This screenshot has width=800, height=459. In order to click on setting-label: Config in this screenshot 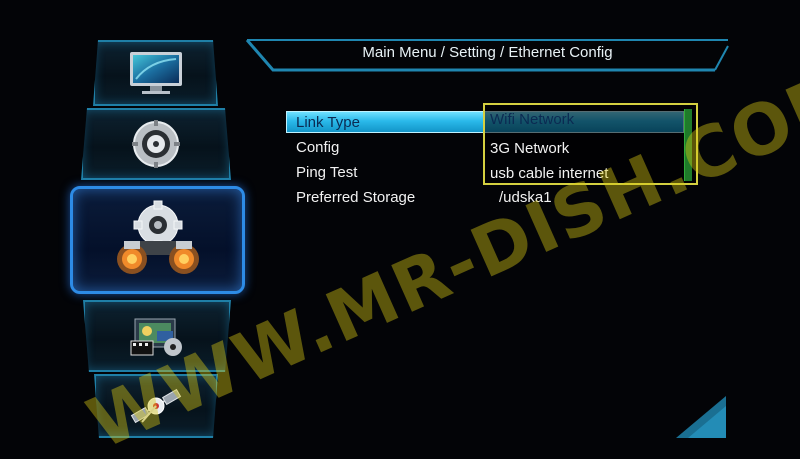, I will do `click(318, 147)`.